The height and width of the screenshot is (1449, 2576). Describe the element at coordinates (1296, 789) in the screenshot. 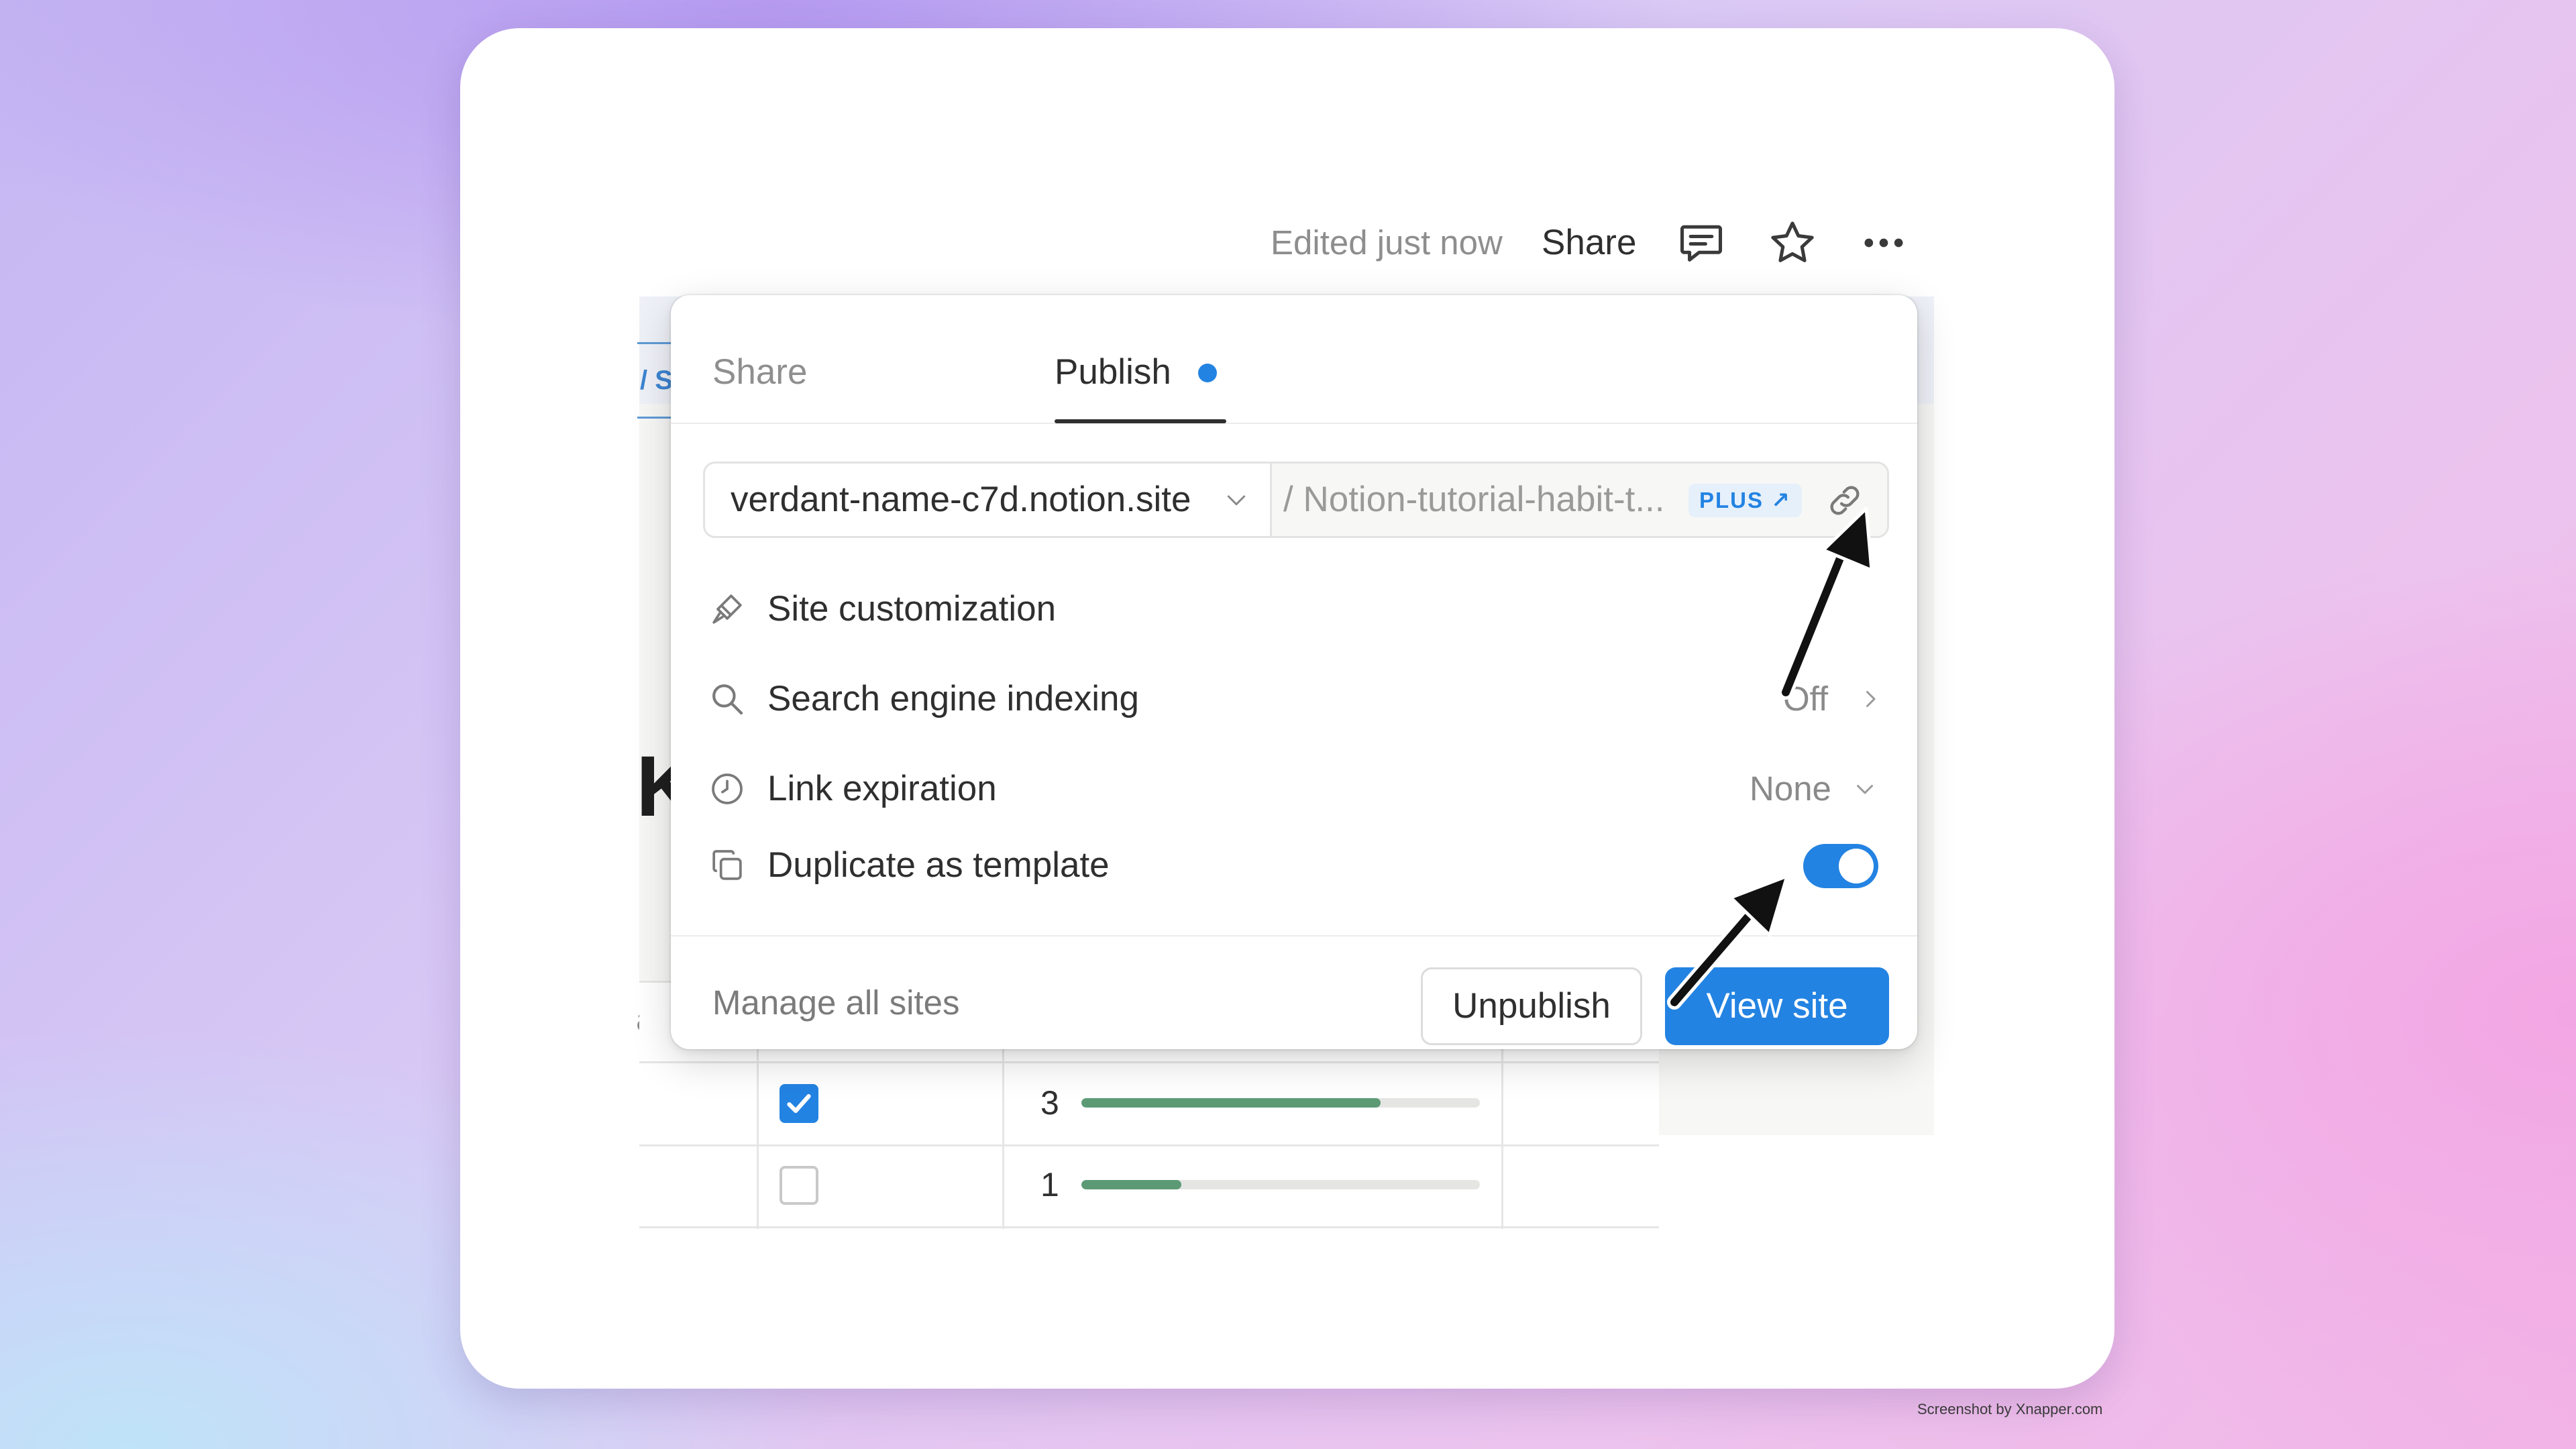

I see `link-expiration-row: Link expiration None` at that location.